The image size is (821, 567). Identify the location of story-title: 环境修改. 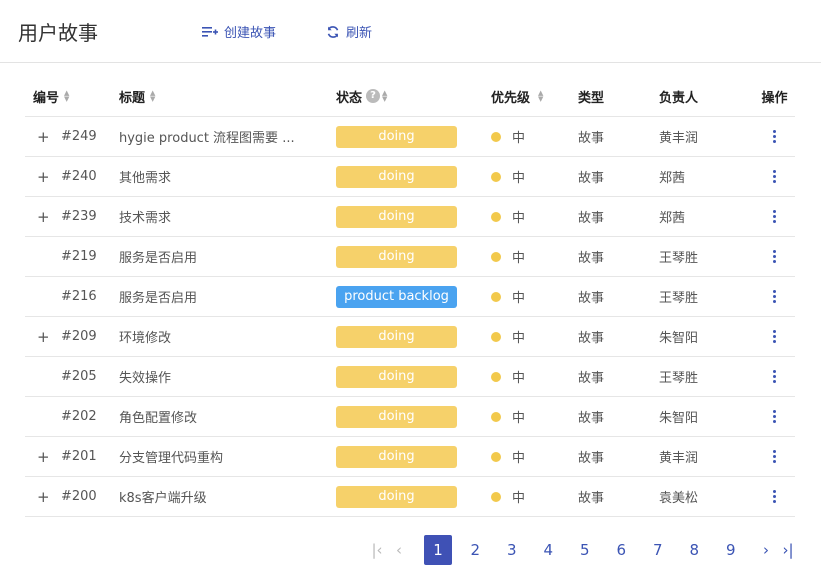
(145, 336).